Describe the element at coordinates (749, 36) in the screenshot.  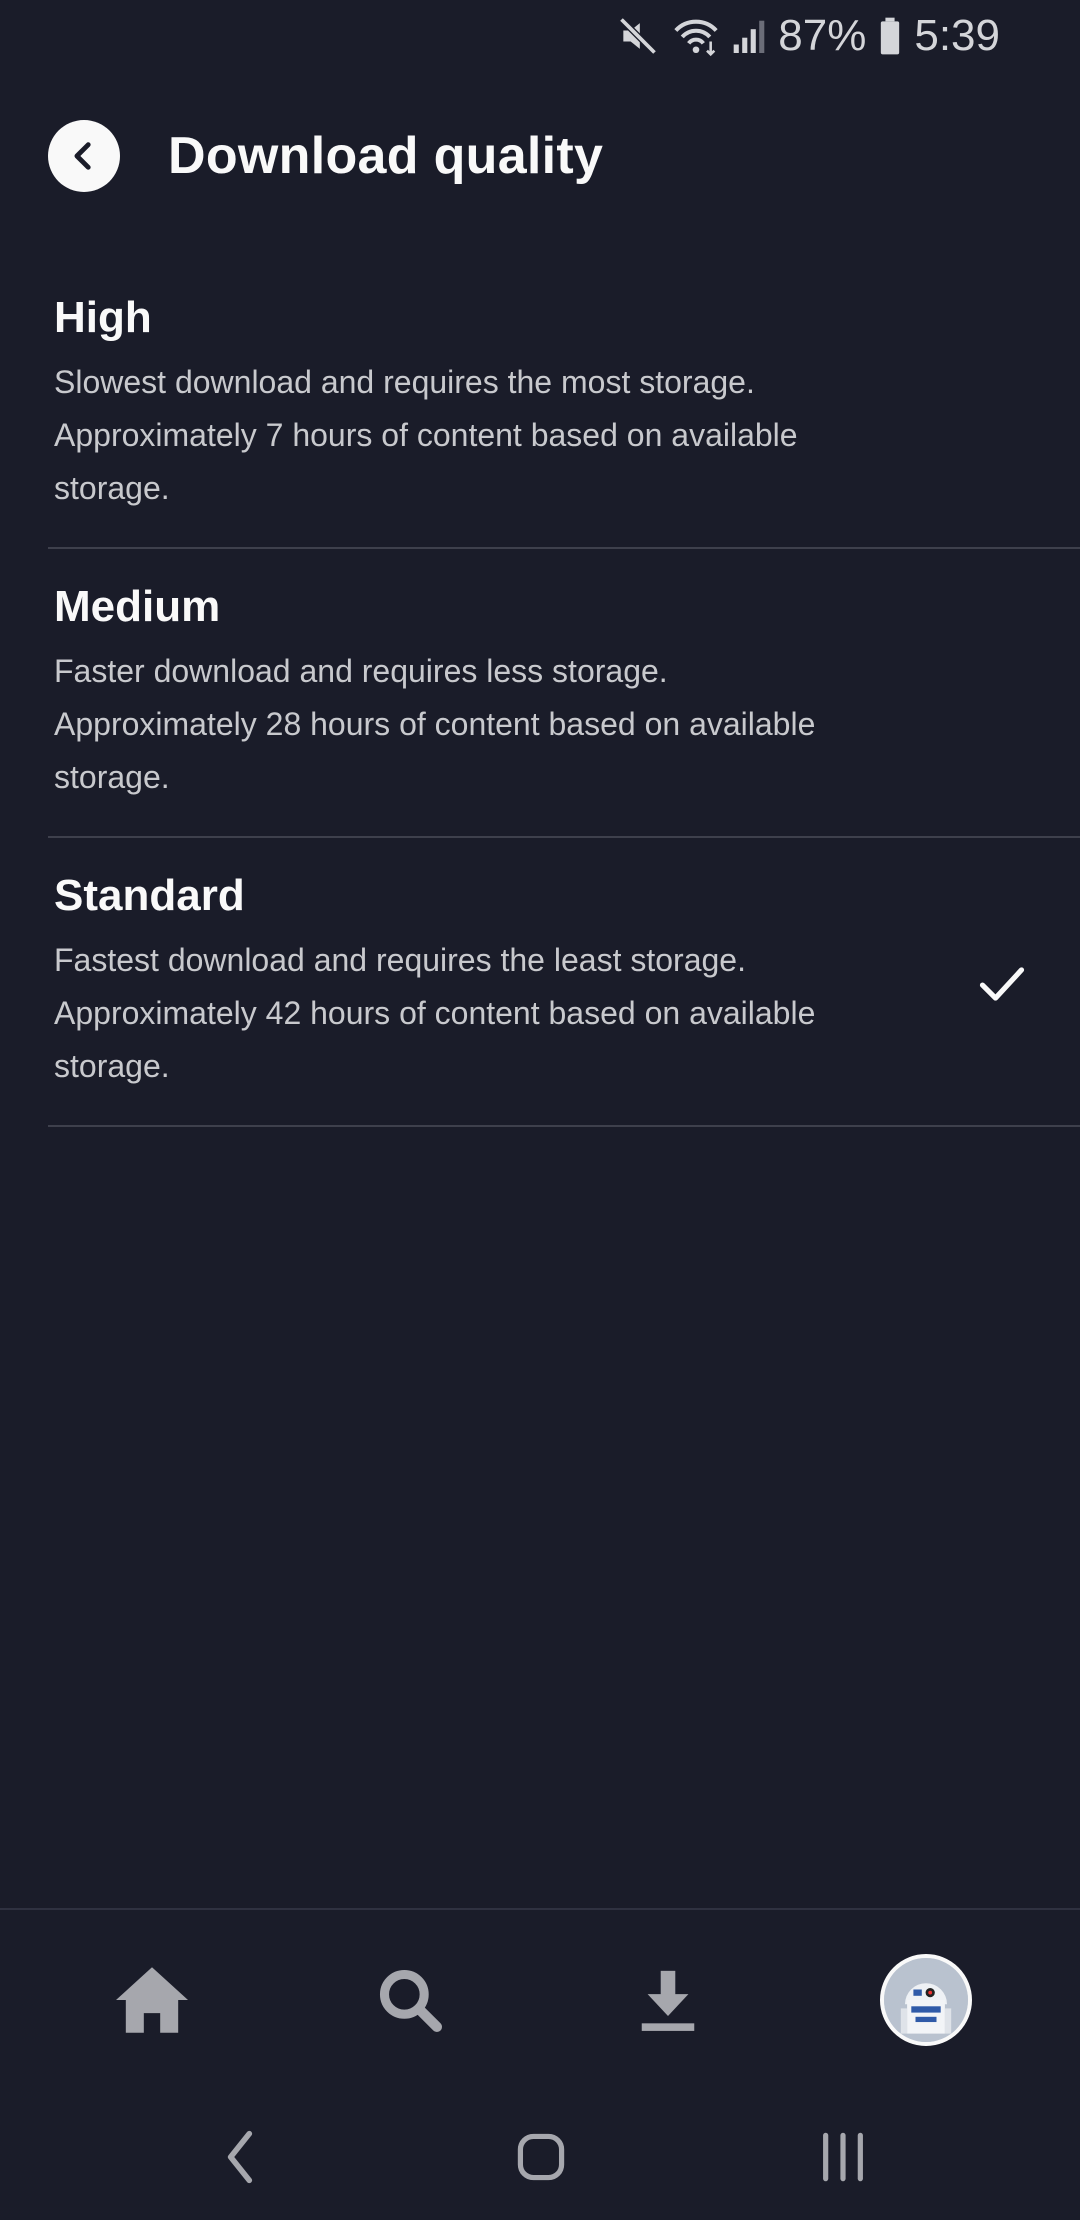
I see `signal-icon` at that location.